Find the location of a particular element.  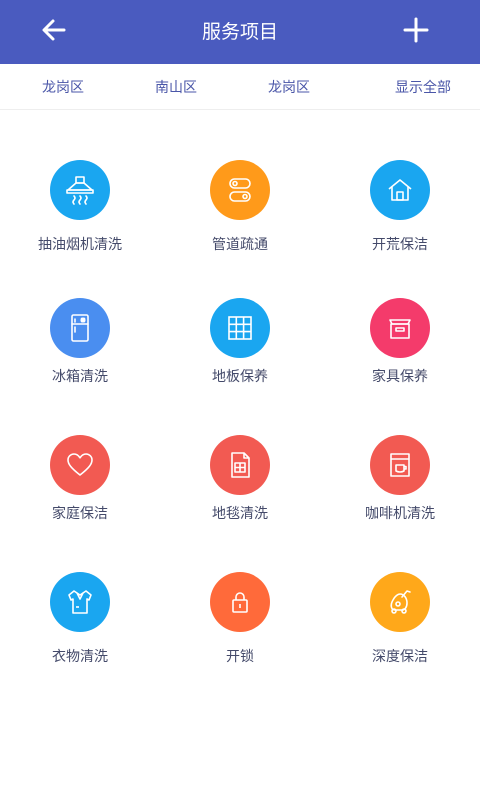

service-label: 家庭保洁 is located at coordinates (80, 514).